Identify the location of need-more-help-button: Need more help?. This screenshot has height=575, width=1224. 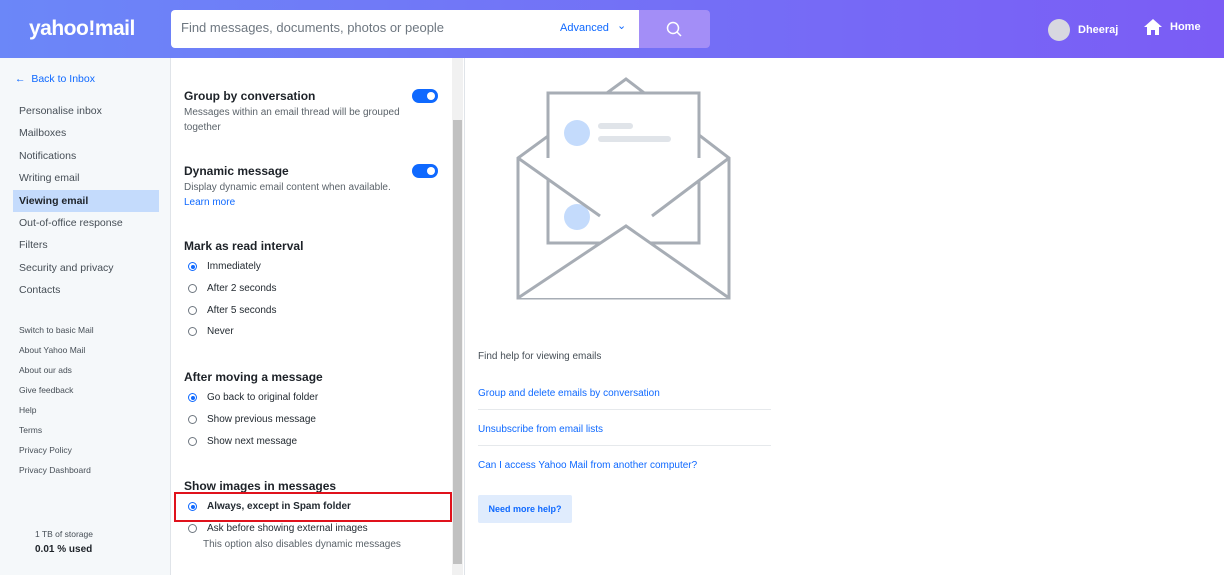
(525, 509).